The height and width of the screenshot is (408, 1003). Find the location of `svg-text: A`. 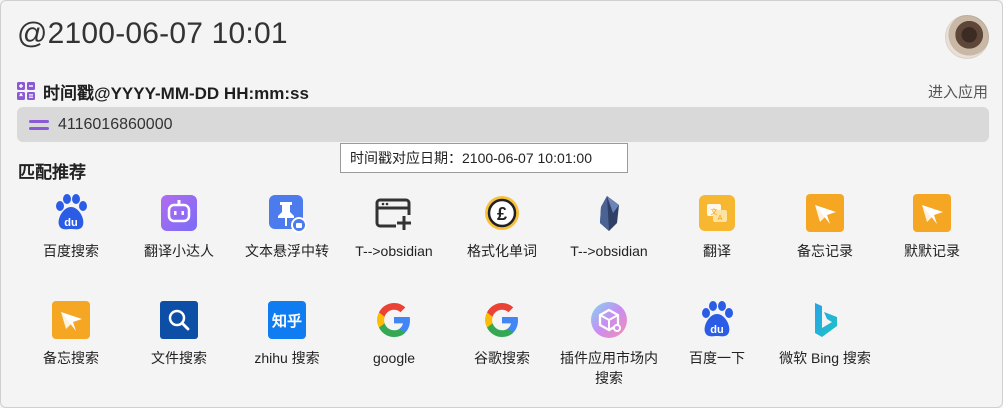

svg-text: A is located at coordinates (720, 218).